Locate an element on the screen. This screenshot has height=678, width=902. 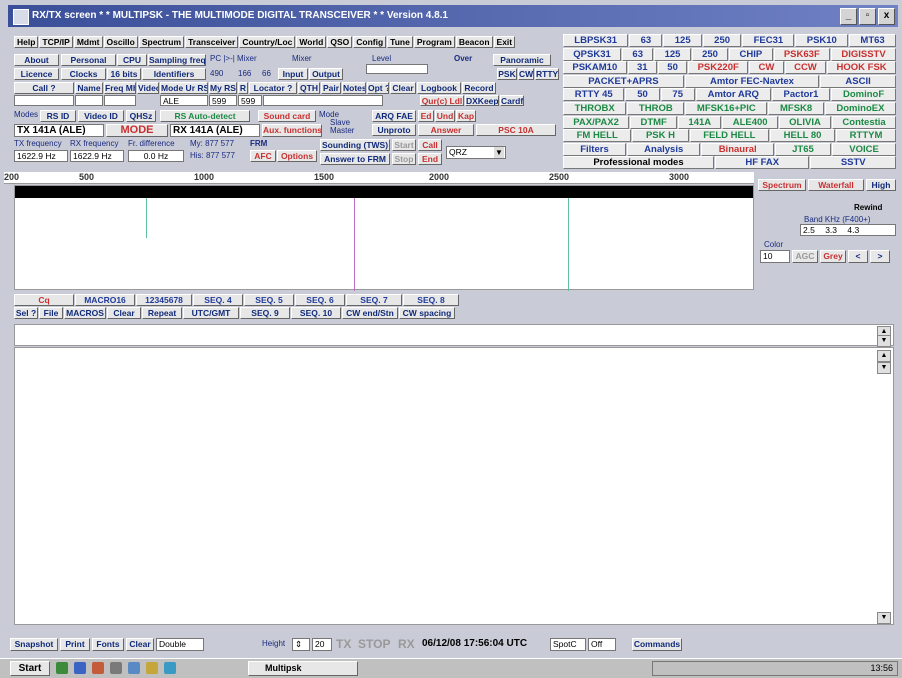
clear-log-button: Clear is located at coordinates (403, 88).